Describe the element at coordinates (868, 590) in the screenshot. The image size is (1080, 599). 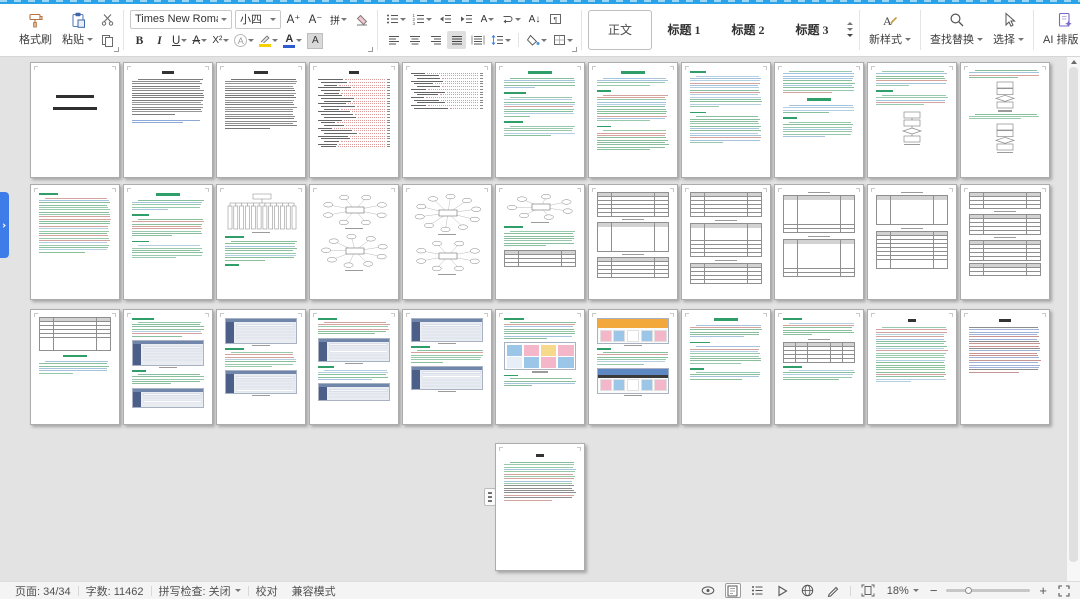
I see `fit-page-icon` at that location.